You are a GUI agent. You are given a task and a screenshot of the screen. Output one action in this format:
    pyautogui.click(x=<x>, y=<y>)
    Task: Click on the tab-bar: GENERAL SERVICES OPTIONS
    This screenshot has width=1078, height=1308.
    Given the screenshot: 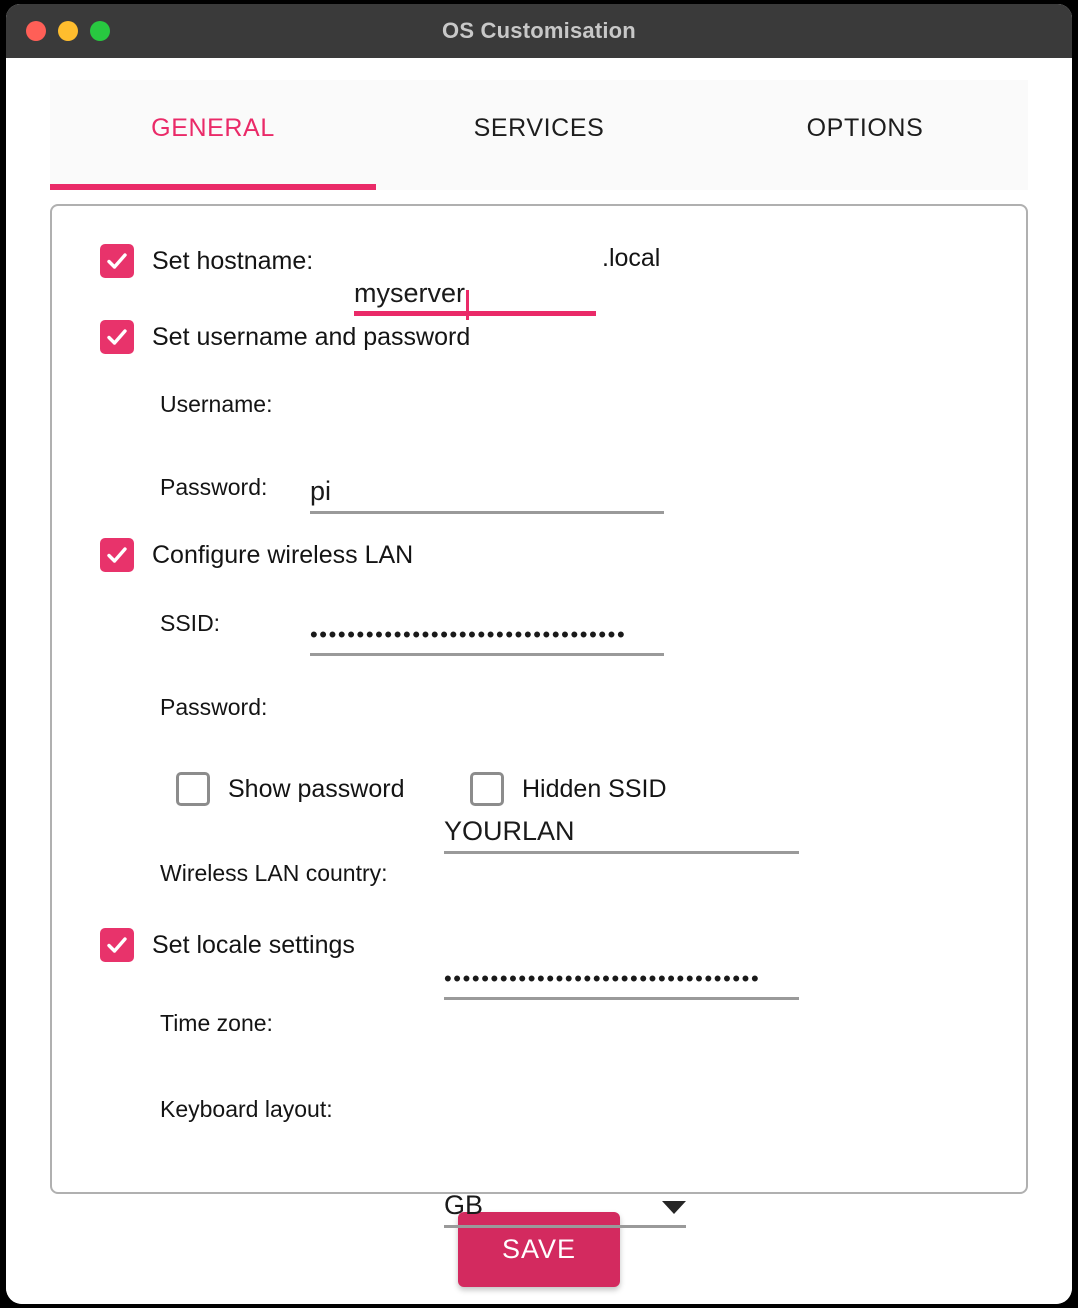 What is the action you would take?
    pyautogui.click(x=539, y=135)
    